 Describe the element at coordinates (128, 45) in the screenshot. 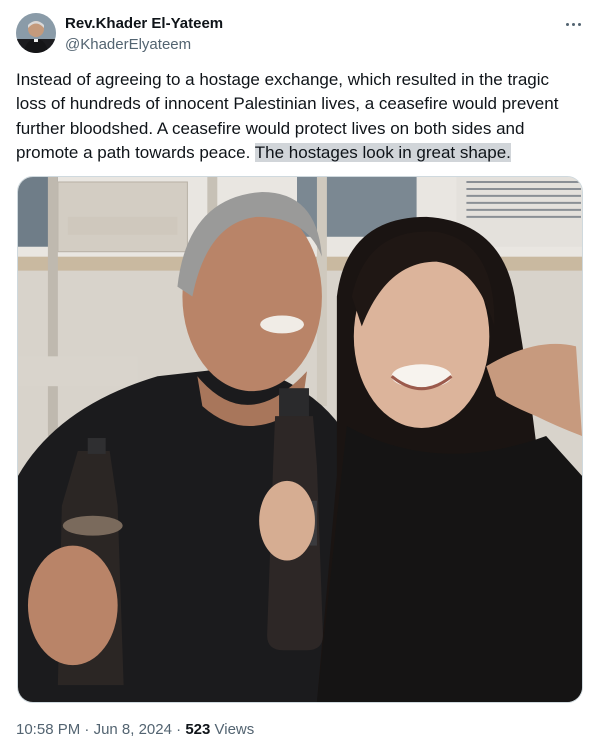

I see `author-handle: @KhaderElyateem` at that location.